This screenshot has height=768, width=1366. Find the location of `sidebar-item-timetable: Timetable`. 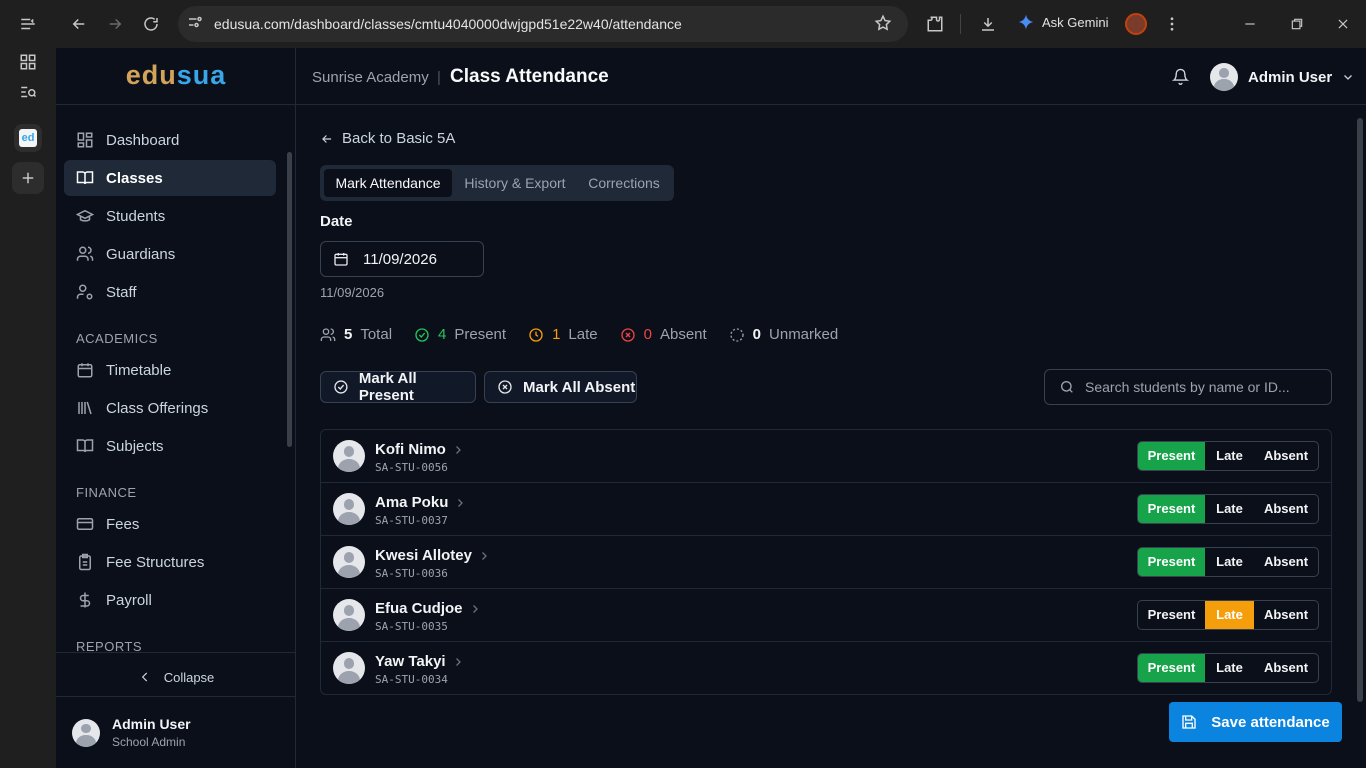

sidebar-item-timetable: Timetable is located at coordinates (170, 370).